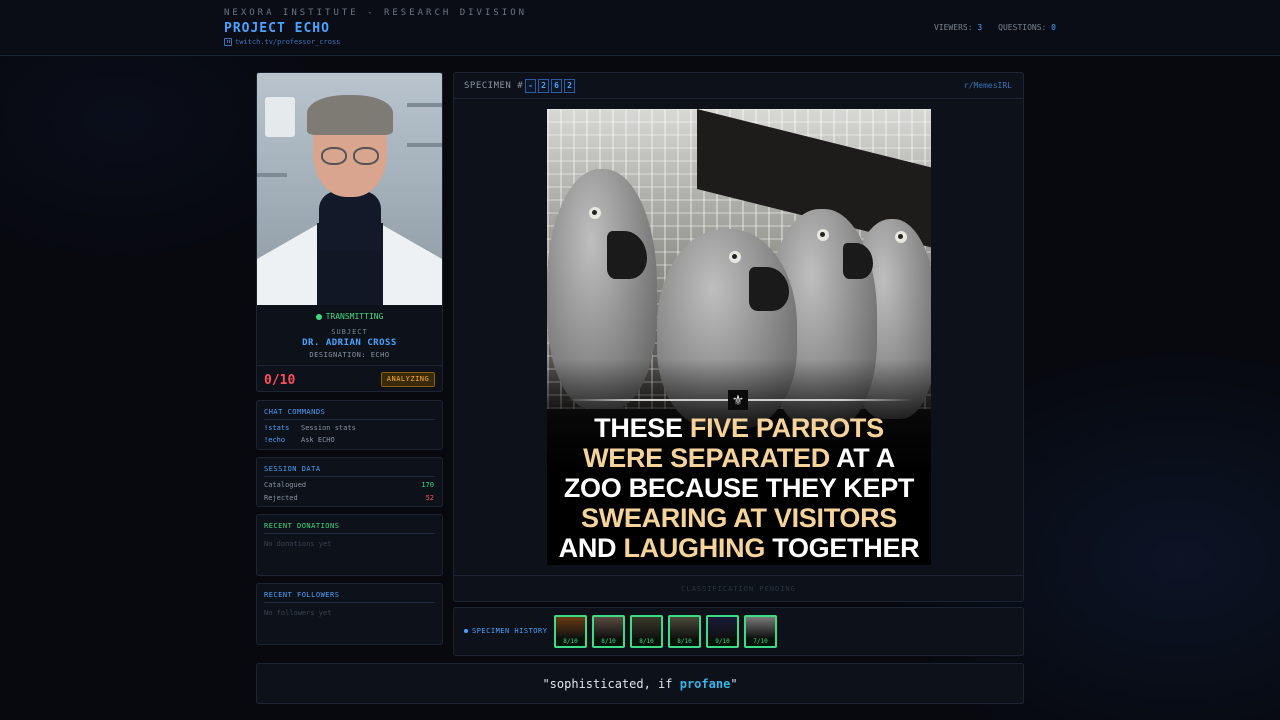  What do you see at coordinates (738, 400) in the screenshot?
I see `emblem-icon: ⚜` at bounding box center [738, 400].